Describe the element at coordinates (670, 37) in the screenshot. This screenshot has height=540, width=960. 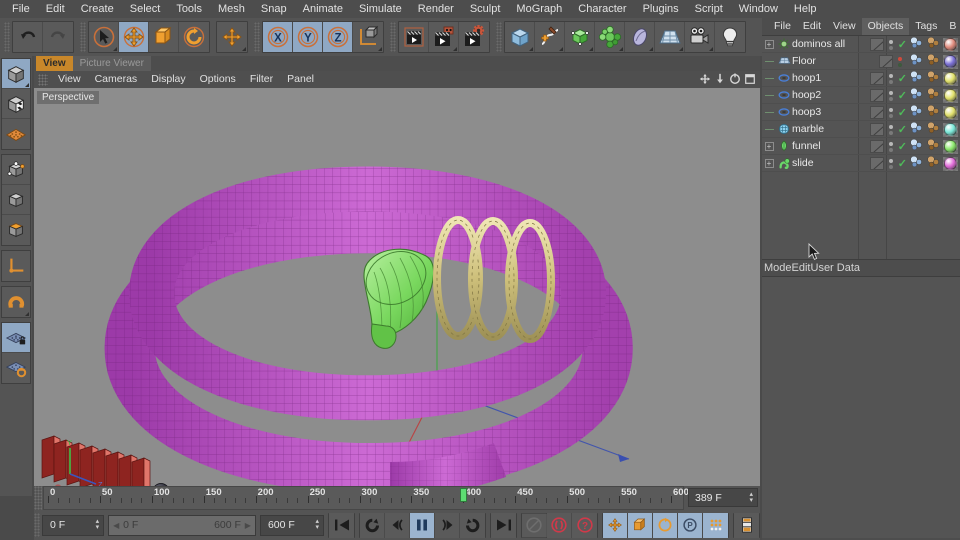
I see `add-floor-button` at that location.